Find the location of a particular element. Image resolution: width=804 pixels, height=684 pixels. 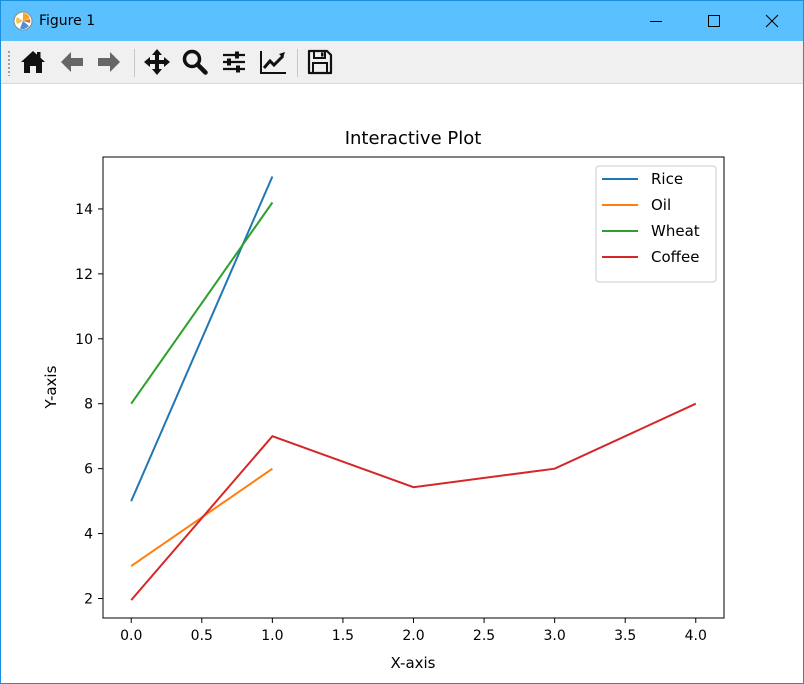

x-tick-label: 3.5 is located at coordinates (625, 636).